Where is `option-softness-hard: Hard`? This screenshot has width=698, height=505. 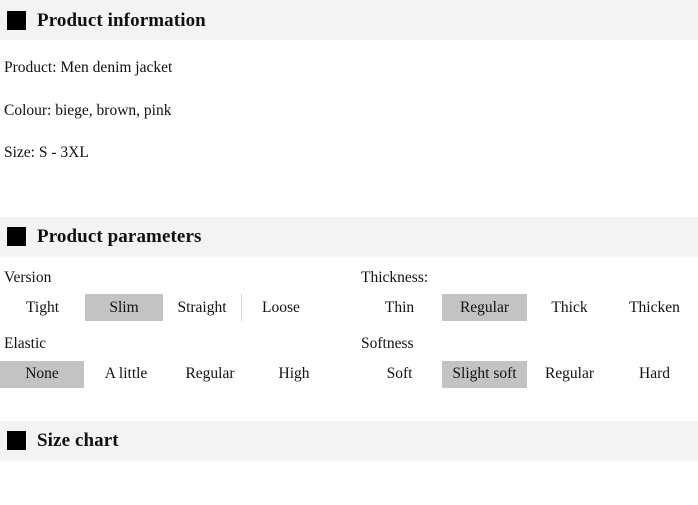 option-softness-hard: Hard is located at coordinates (654, 374).